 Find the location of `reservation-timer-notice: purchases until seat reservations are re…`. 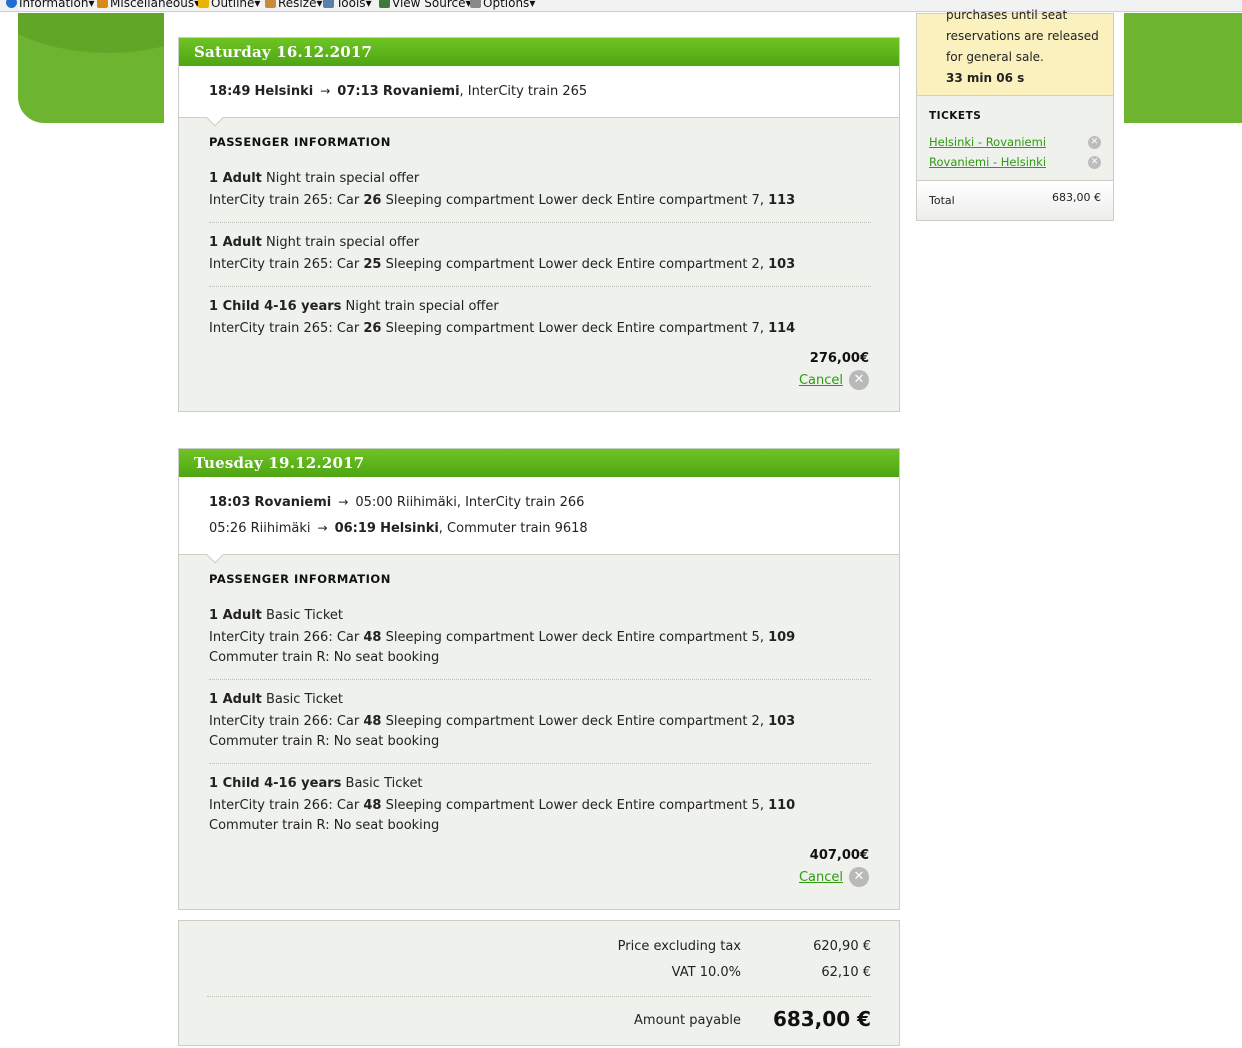

reservation-timer-notice: purchases until seat reservations are re… is located at coordinates (1015, 52).